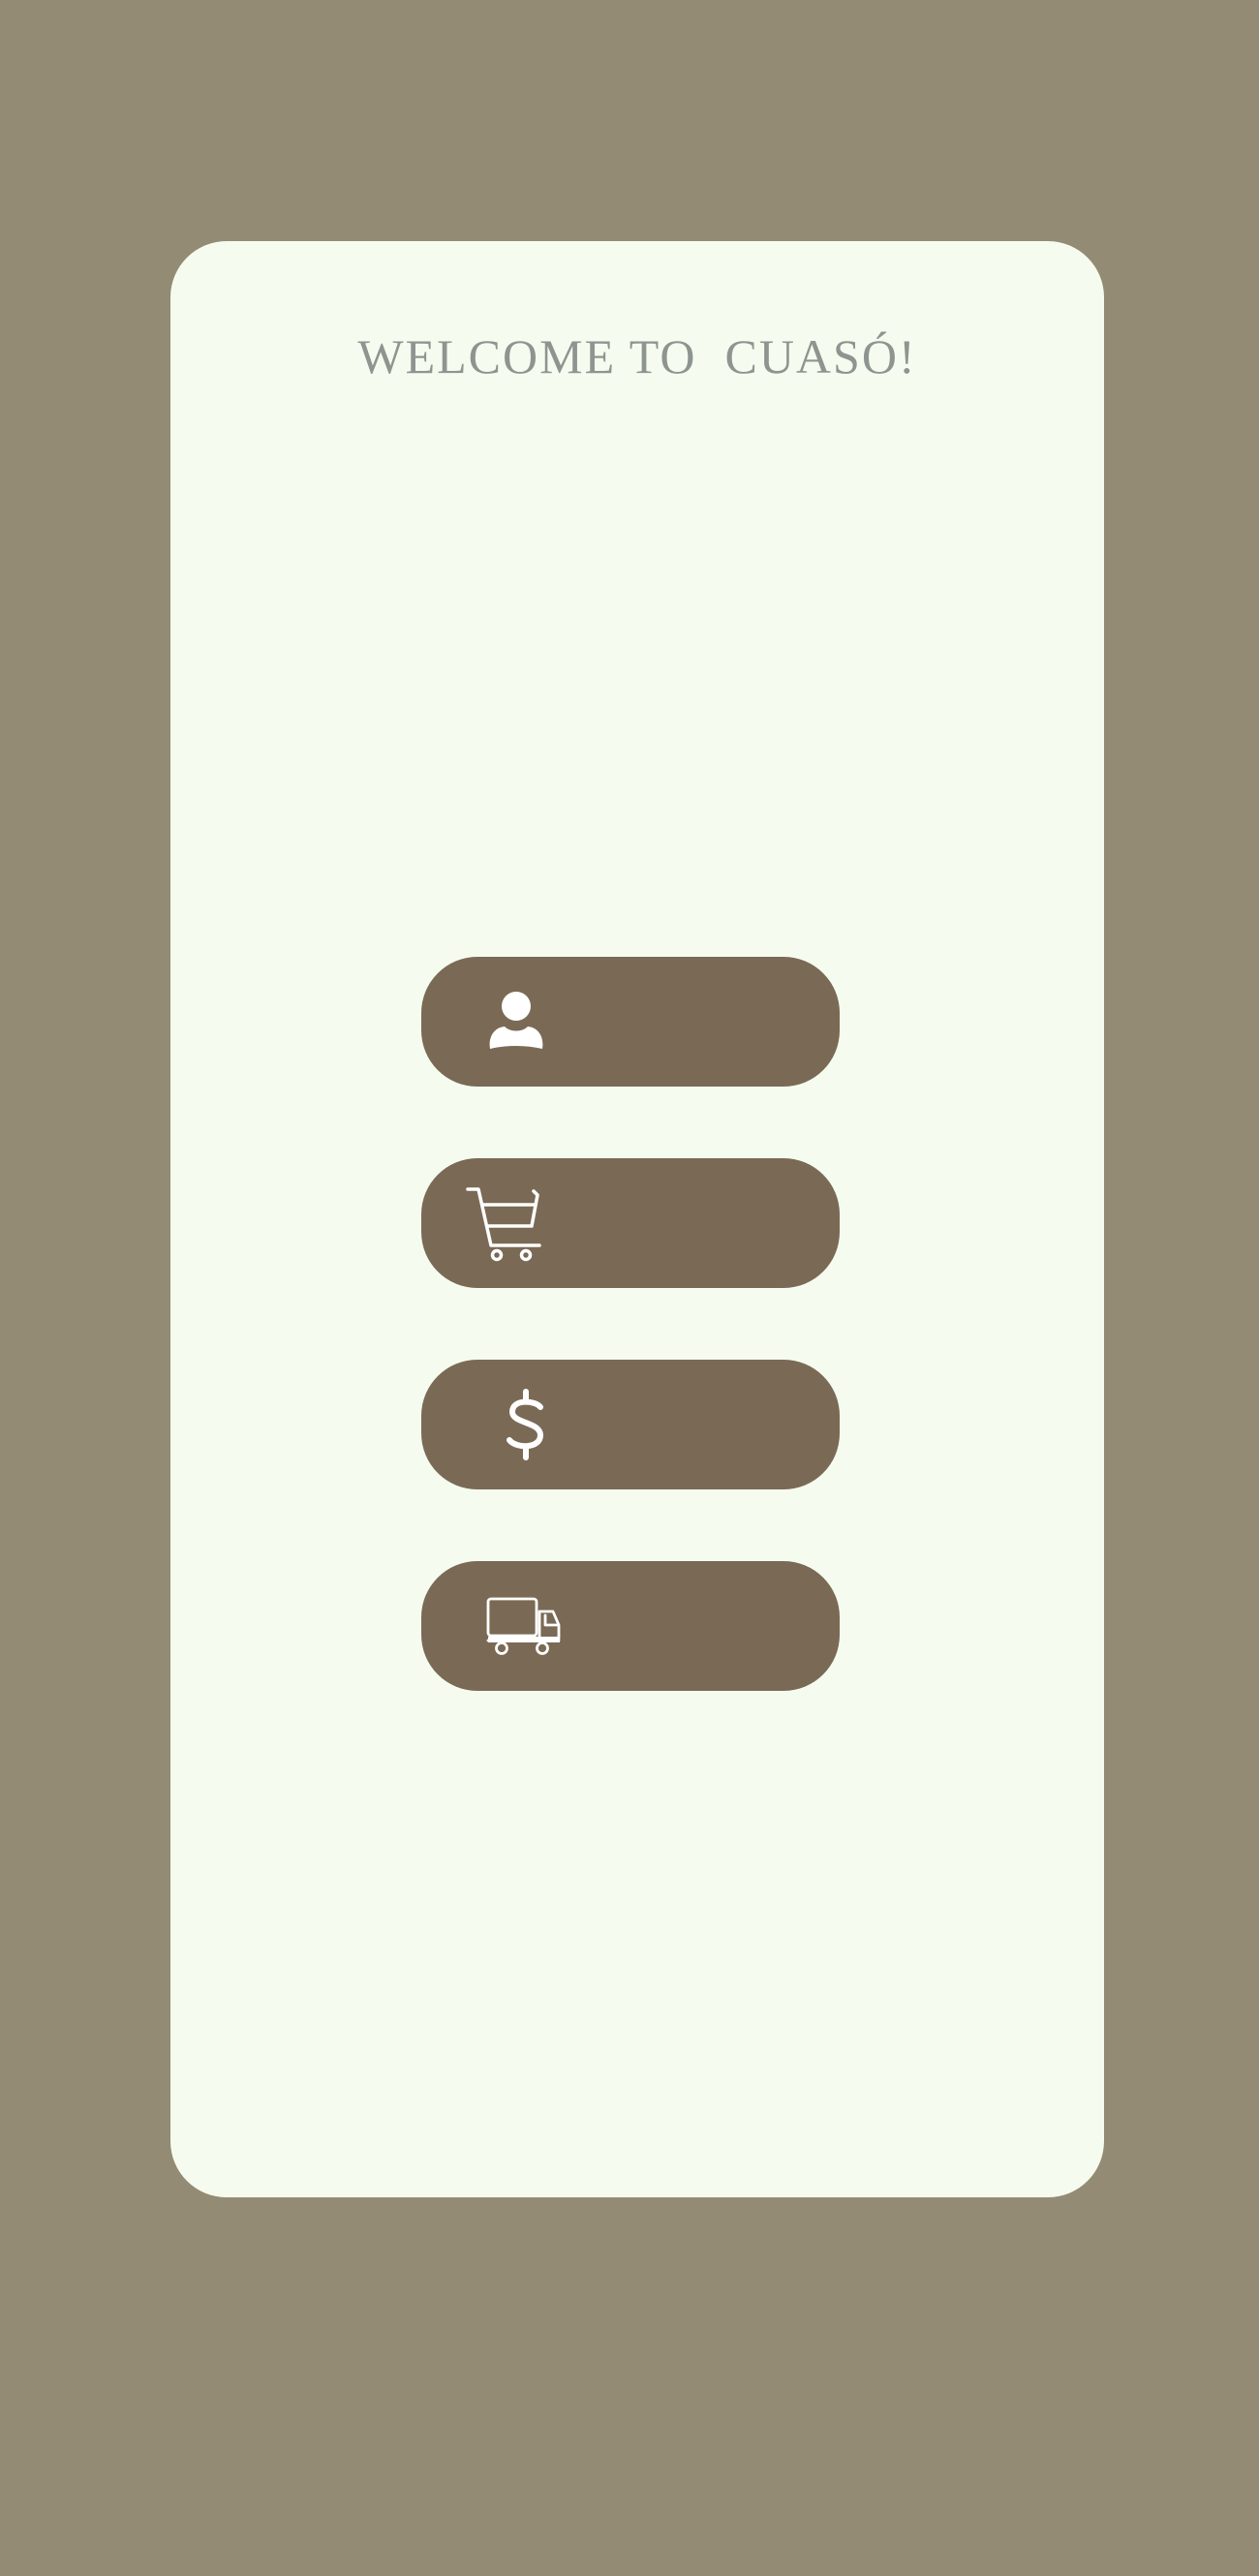 The image size is (1259, 2576). Describe the element at coordinates (630, 1223) in the screenshot. I see `cart-button` at that location.